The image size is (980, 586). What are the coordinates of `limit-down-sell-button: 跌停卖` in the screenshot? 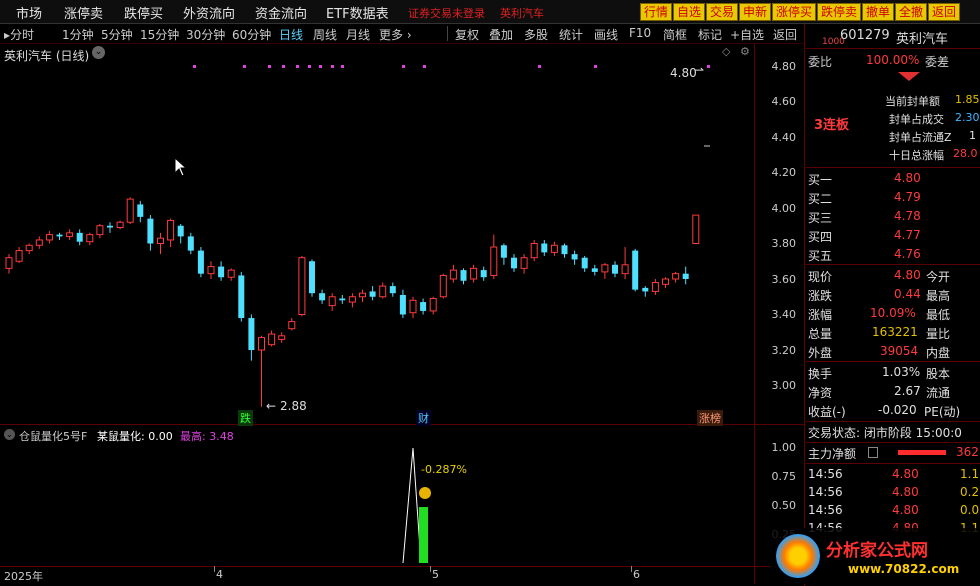 It's located at (839, 12).